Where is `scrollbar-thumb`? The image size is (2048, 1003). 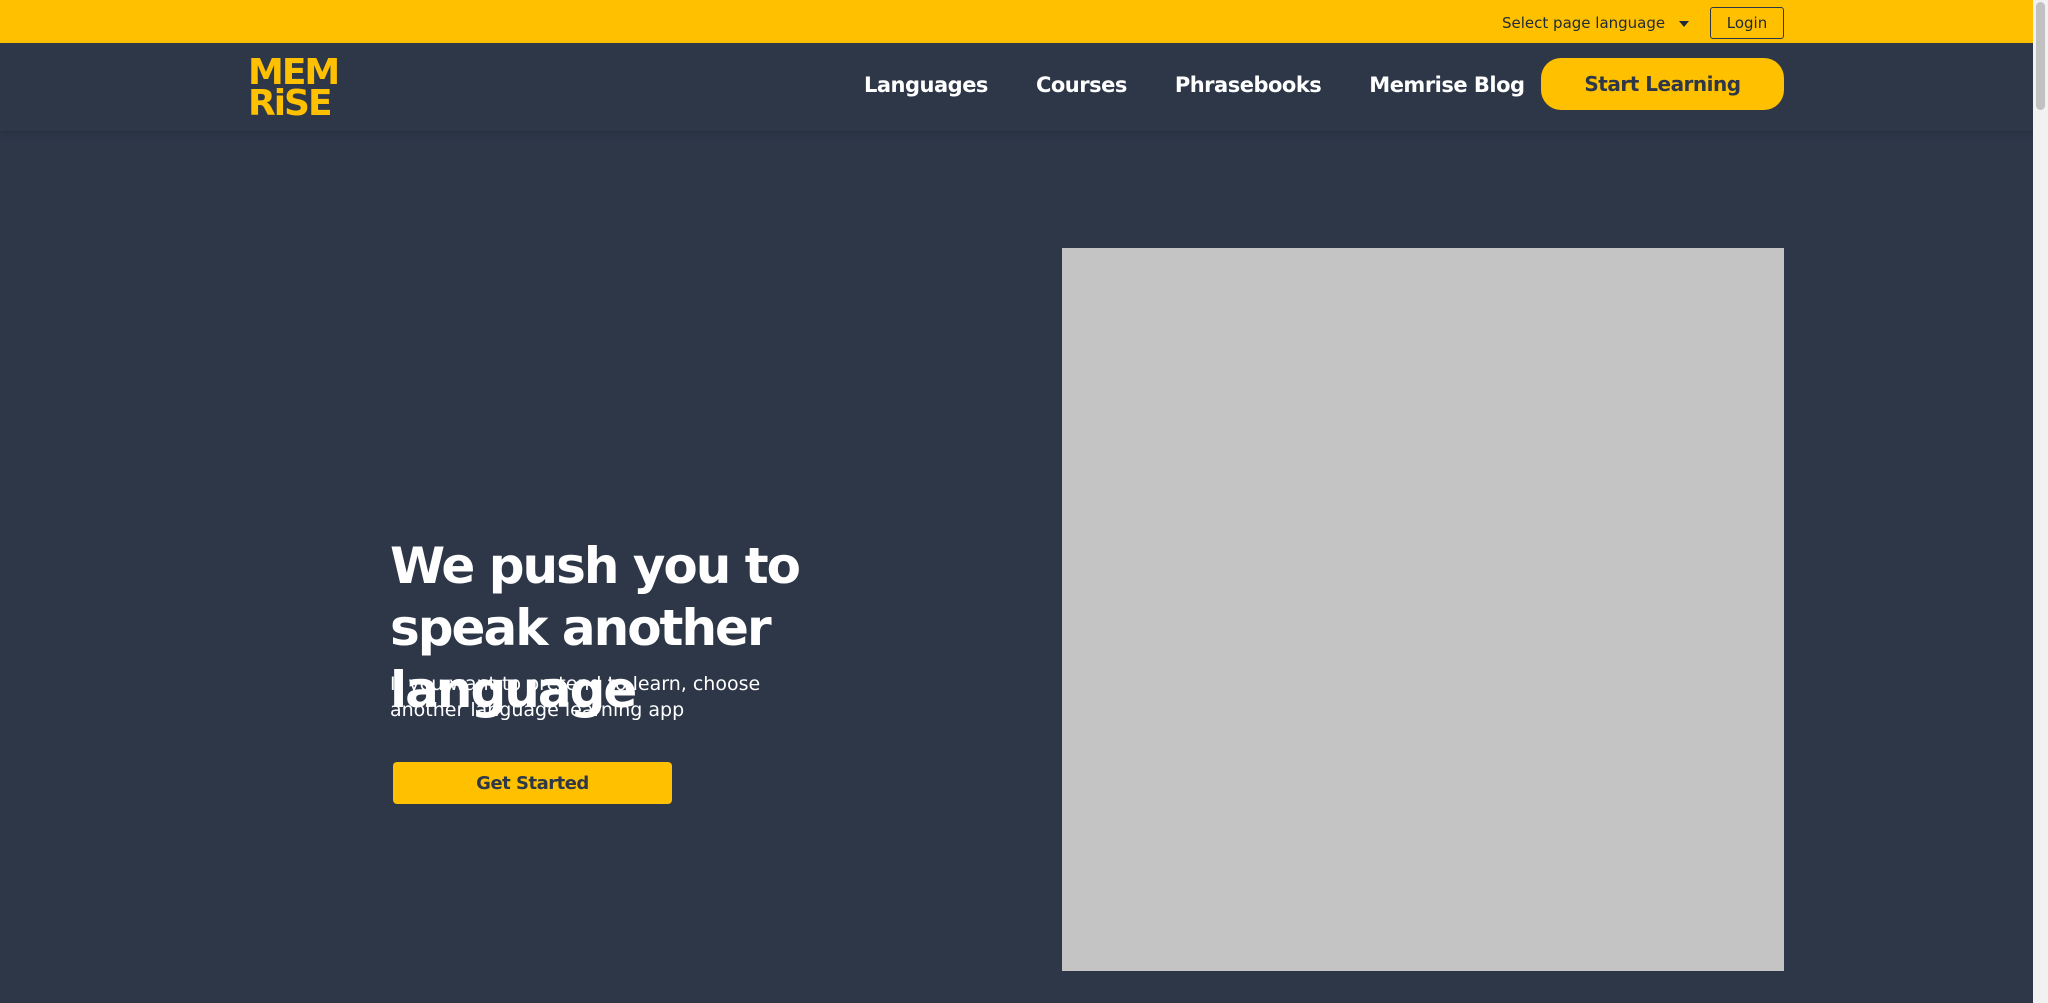 scrollbar-thumb is located at coordinates (2040, 56).